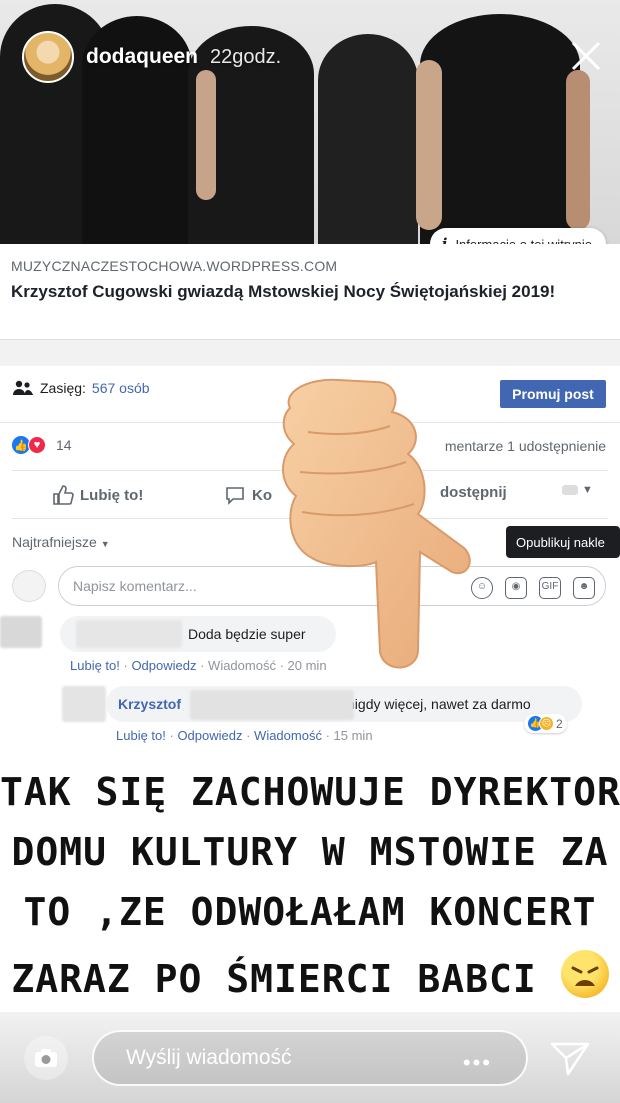 The image size is (620, 1103). Describe the element at coordinates (584, 974) in the screenshot. I see `weary-face-emoji` at that location.